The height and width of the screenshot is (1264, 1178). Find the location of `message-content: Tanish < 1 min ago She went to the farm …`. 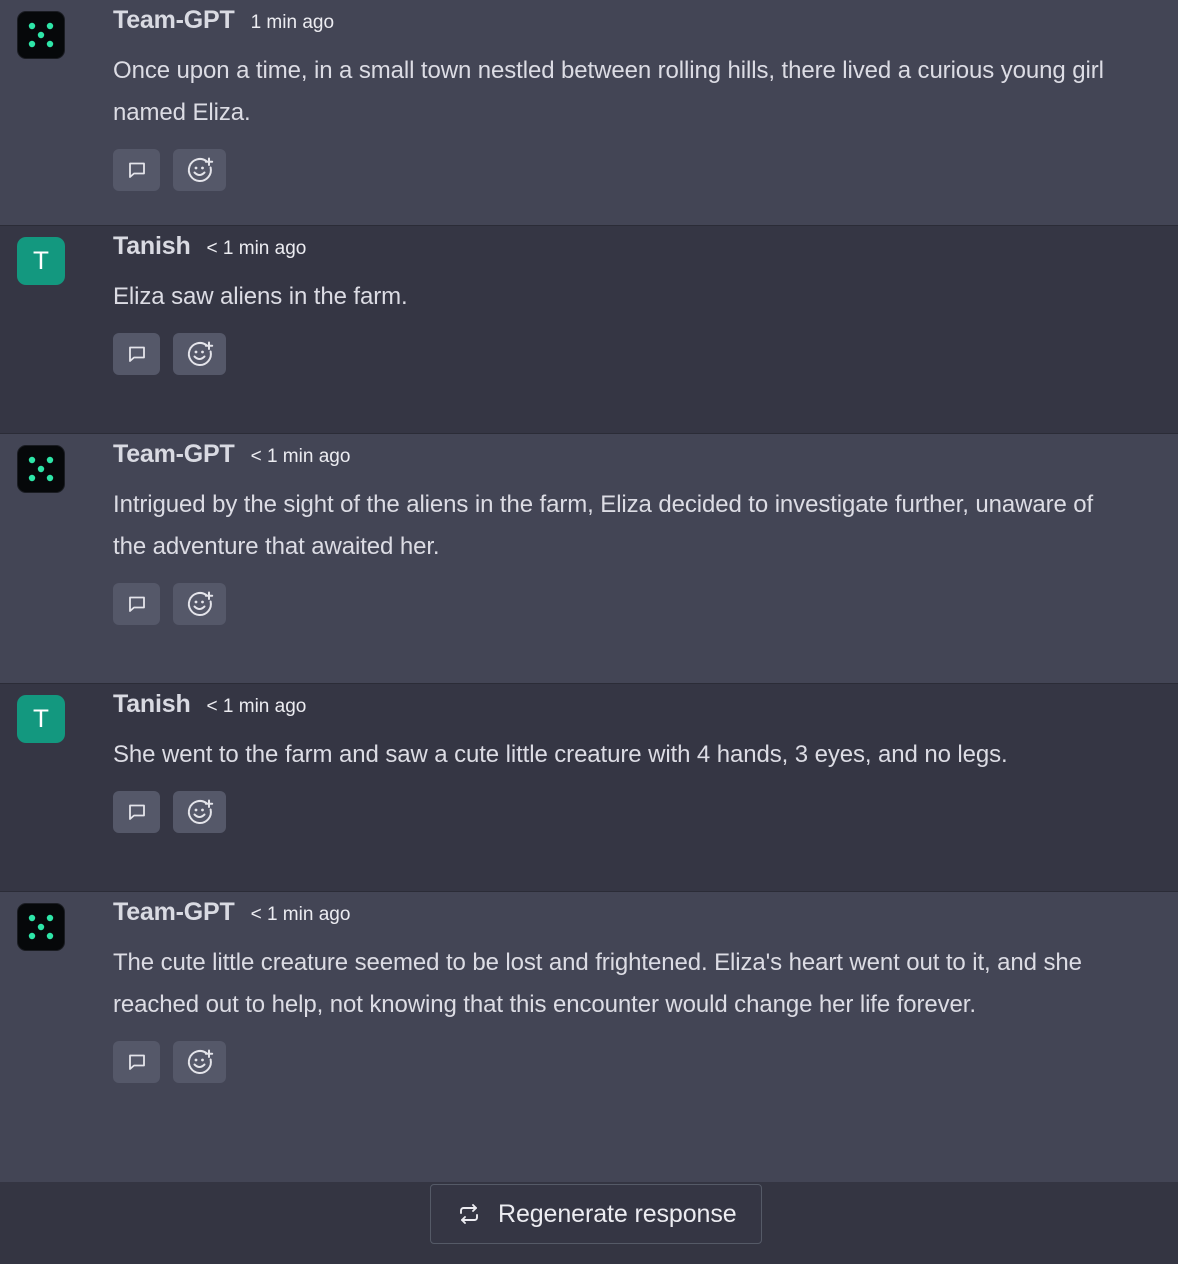

message-content: Tanish < 1 min ago She went to the farm … is located at coordinates (610, 761).